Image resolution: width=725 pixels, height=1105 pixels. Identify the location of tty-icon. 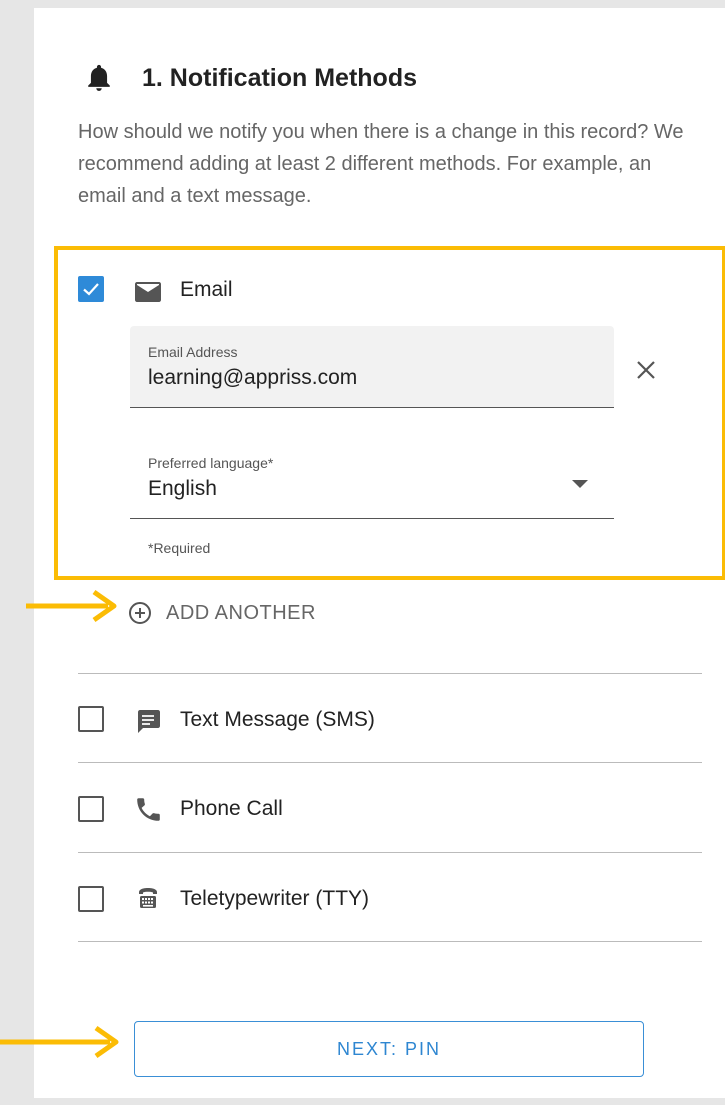
(148, 898).